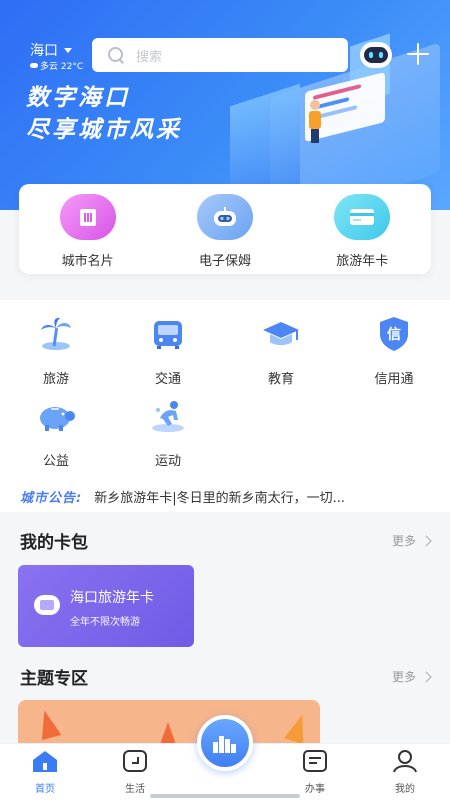 This screenshot has width=450, height=800. I want to click on service-label: 旅游年卡, so click(362, 261).